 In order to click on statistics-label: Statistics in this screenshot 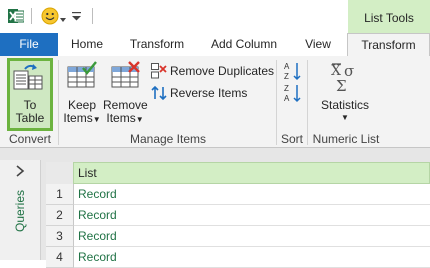, I will do `click(345, 105)`.